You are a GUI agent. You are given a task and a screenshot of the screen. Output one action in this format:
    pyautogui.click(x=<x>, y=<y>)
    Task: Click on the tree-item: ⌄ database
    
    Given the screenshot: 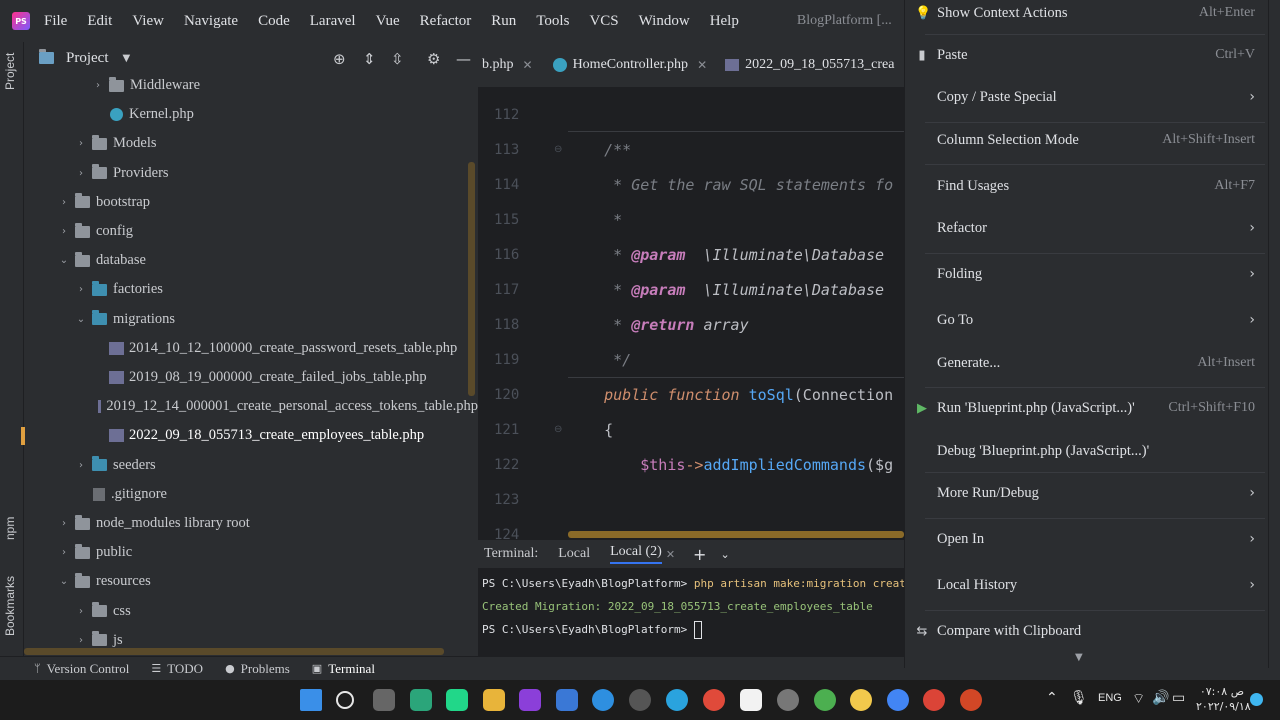 What is the action you would take?
    pyautogui.click(x=251, y=260)
    